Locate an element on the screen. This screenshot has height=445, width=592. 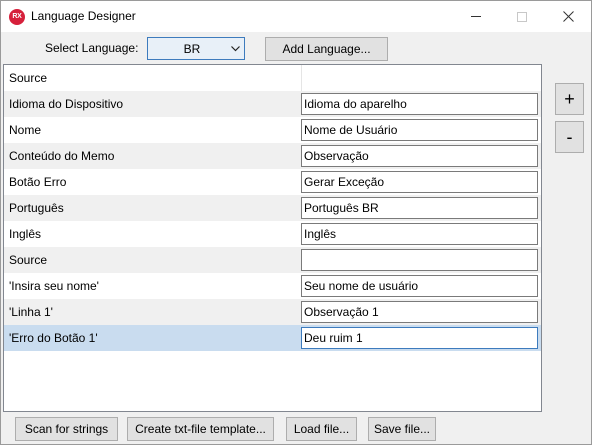
language-select-value: BR is located at coordinates (192, 48).